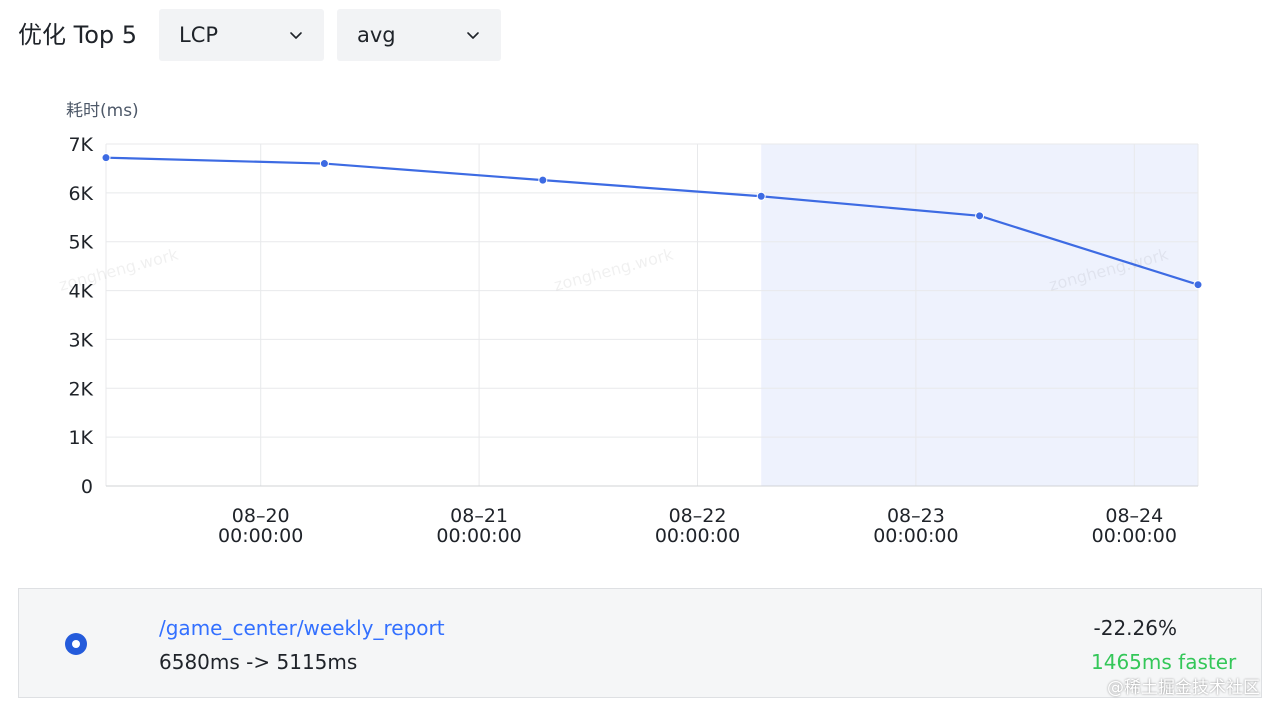 This screenshot has width=1280, height=714. What do you see at coordinates (80, 389) in the screenshot?
I see `y-tick-label: 2K` at bounding box center [80, 389].